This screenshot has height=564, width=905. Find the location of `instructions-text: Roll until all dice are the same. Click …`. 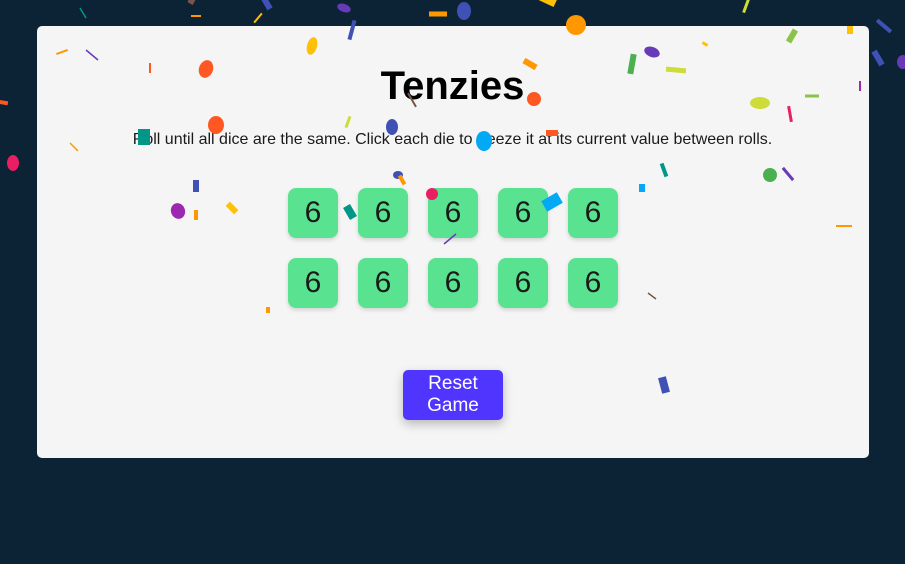

instructions-text: Roll until all dice are the same. Click … is located at coordinates (452, 139).